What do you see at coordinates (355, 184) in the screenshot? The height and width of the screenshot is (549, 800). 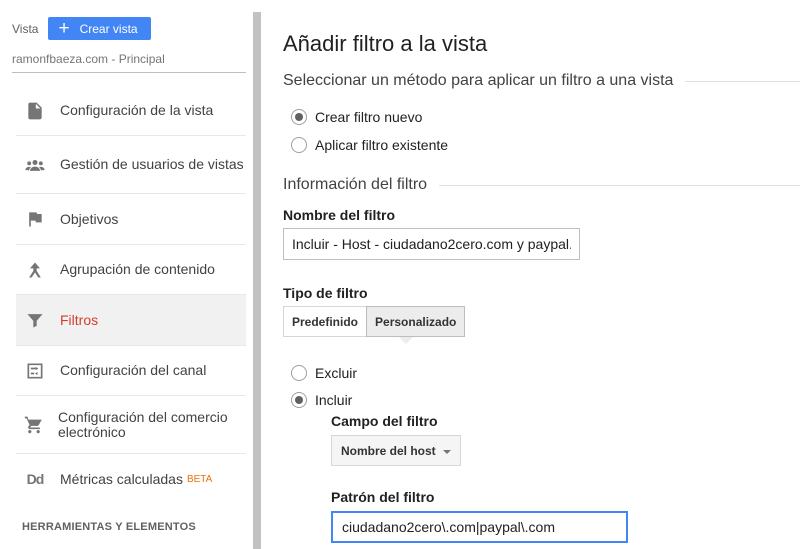 I see `info-section-title: Información del filtro` at bounding box center [355, 184].